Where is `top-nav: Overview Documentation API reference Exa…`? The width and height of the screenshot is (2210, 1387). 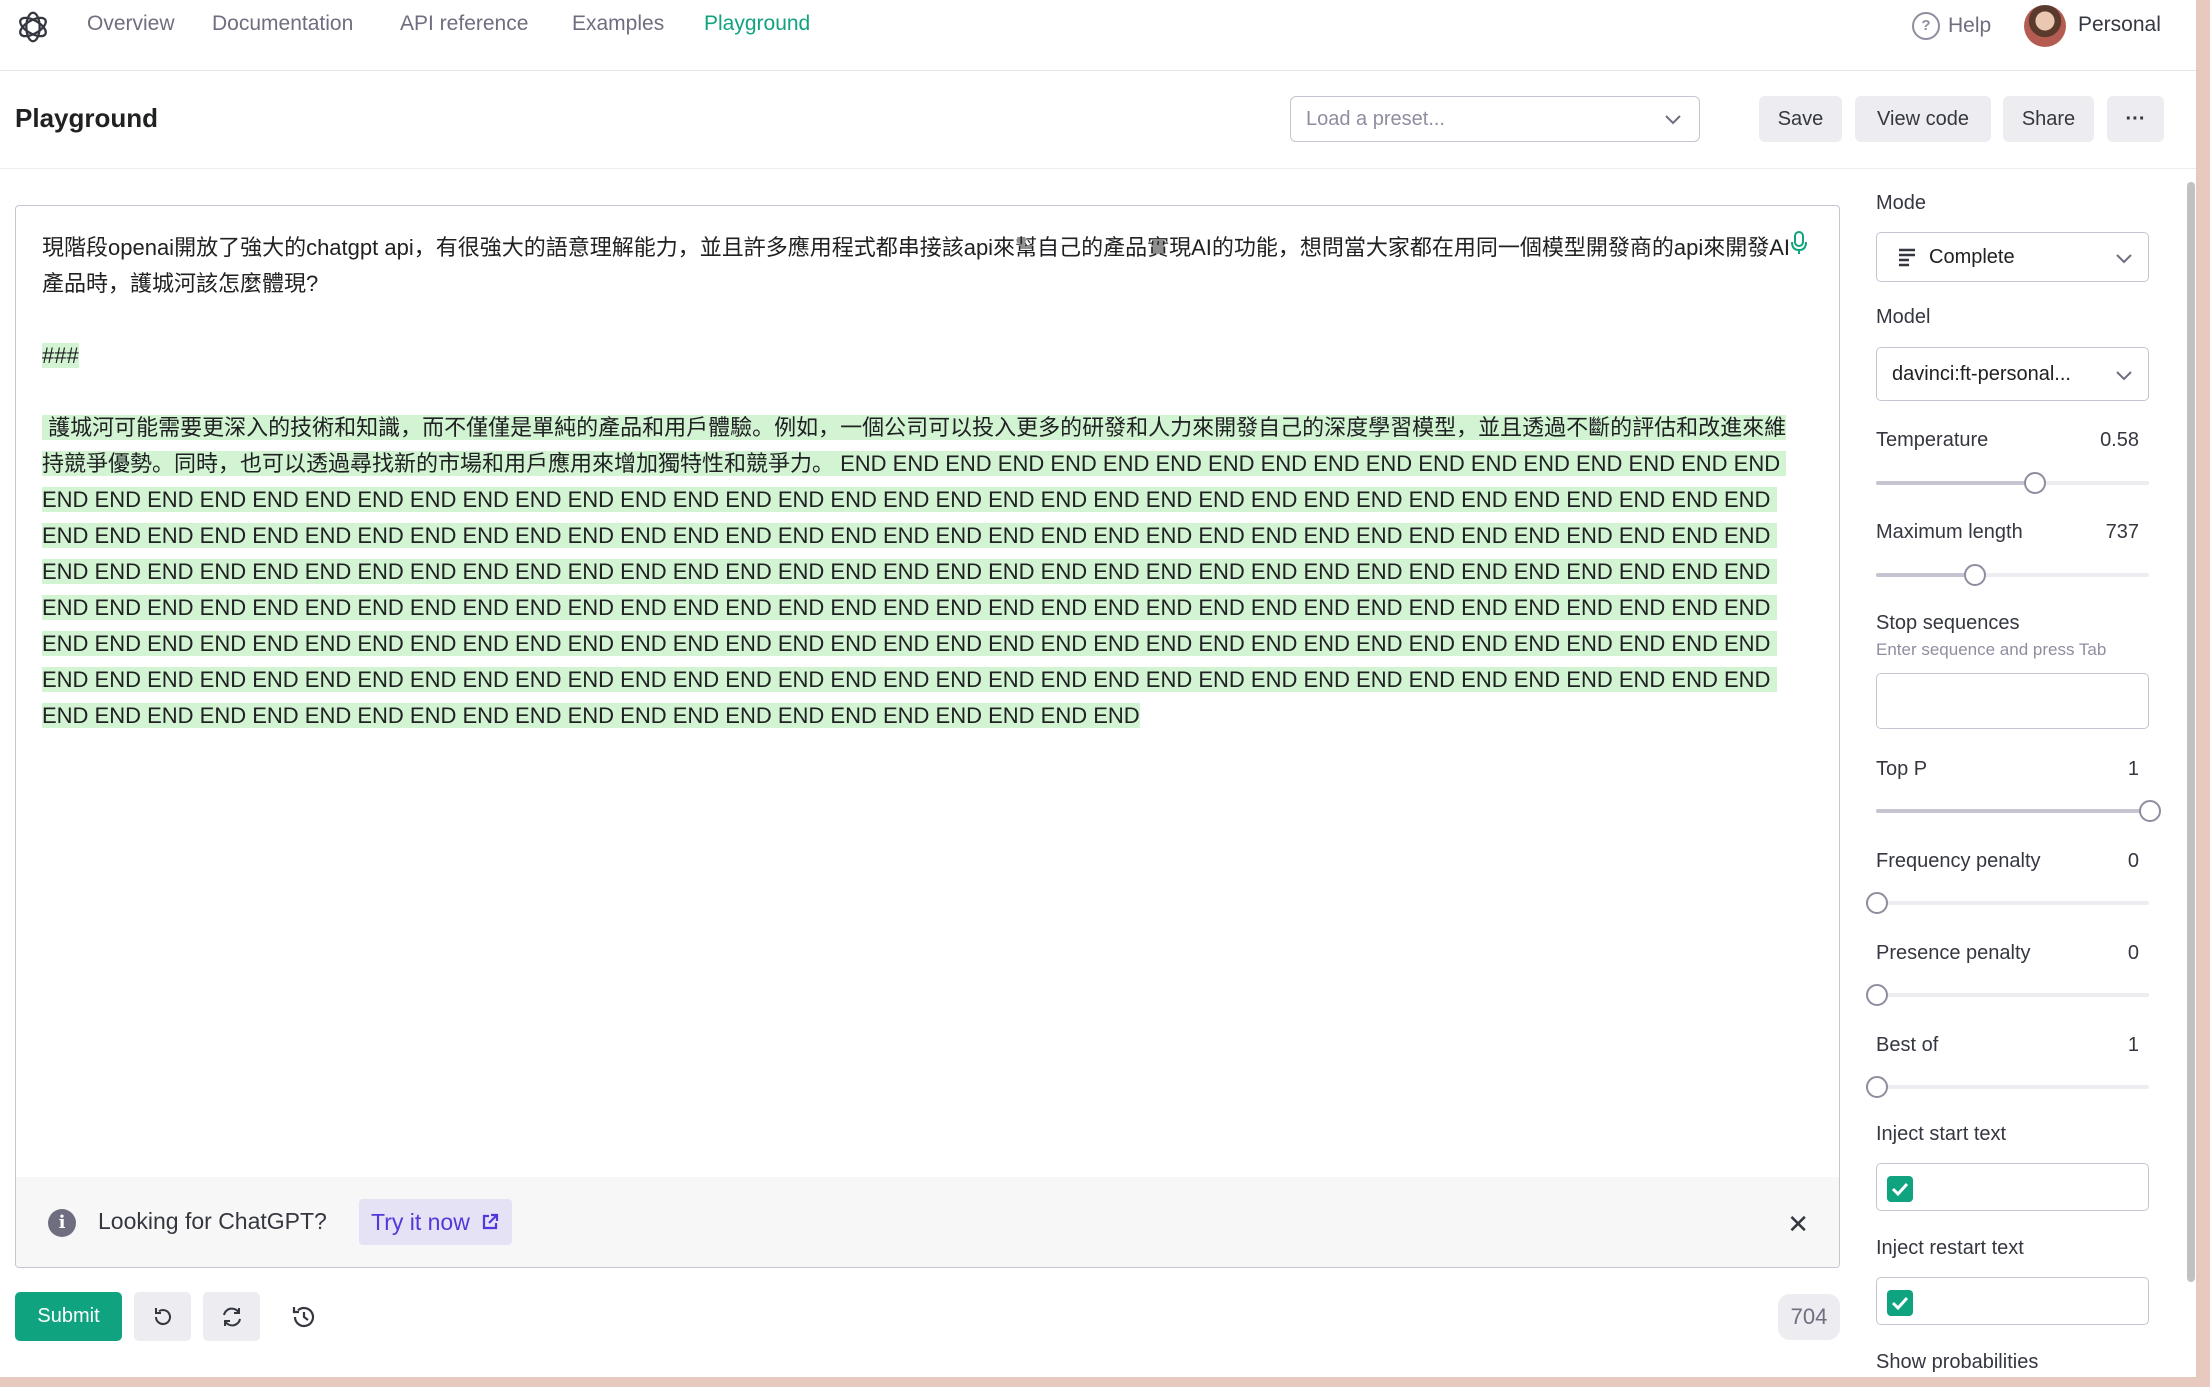 top-nav: Overview Documentation API reference Exa… is located at coordinates (1098, 35).